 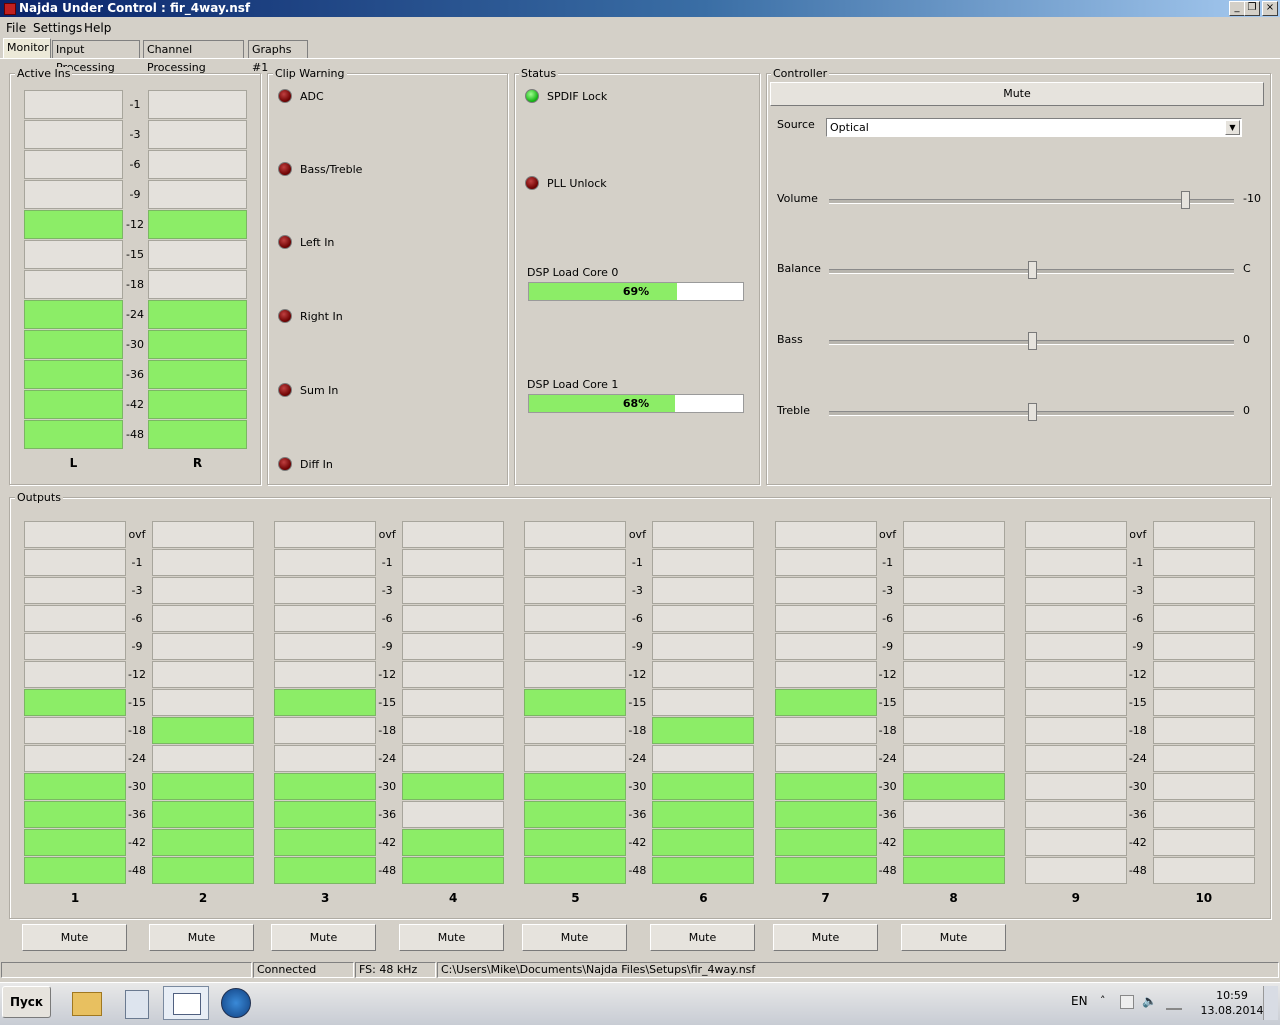 I want to click on controller-mute-button: Mute, so click(x=1017, y=94).